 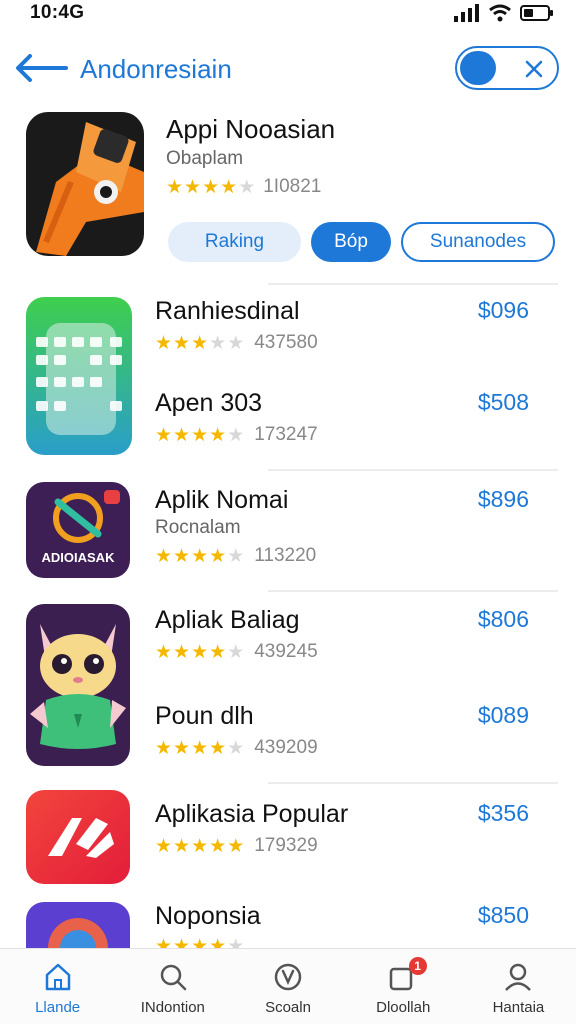 I want to click on tab-profile: Hantaia, so click(x=518, y=986).